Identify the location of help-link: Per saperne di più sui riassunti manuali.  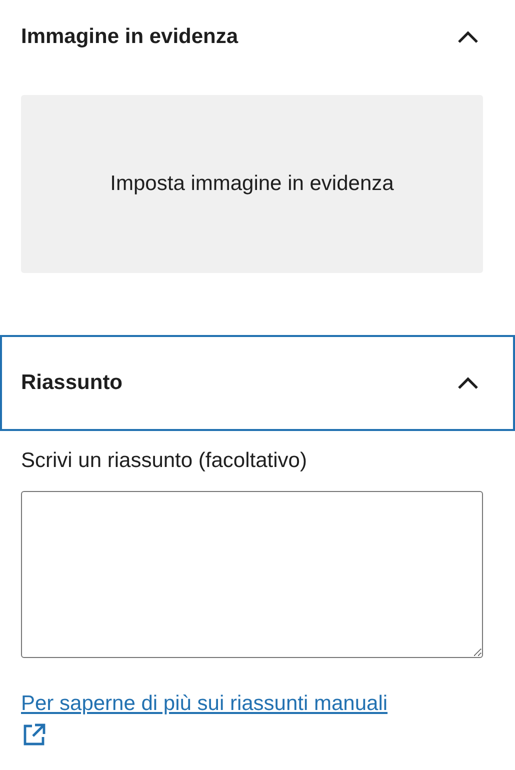
(252, 704).